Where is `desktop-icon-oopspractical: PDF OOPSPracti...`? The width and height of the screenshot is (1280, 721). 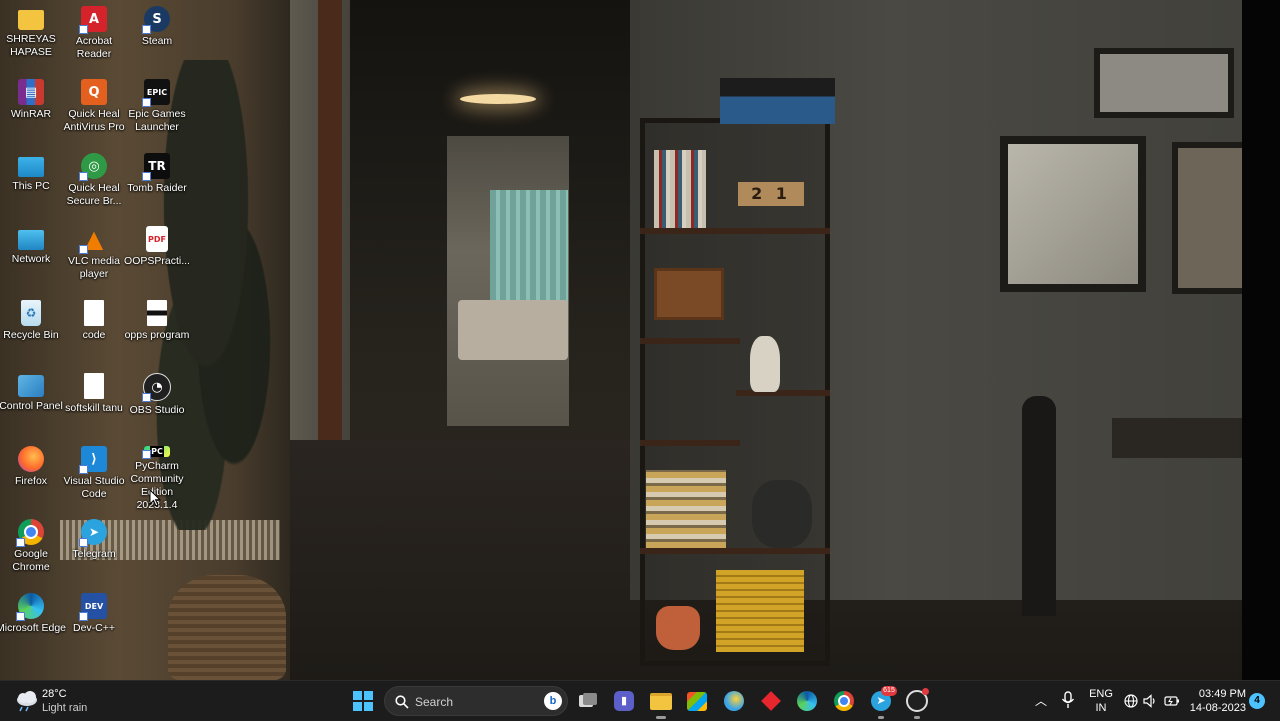 desktop-icon-oopspractical: PDF OOPSPracti... is located at coordinates (157, 256).